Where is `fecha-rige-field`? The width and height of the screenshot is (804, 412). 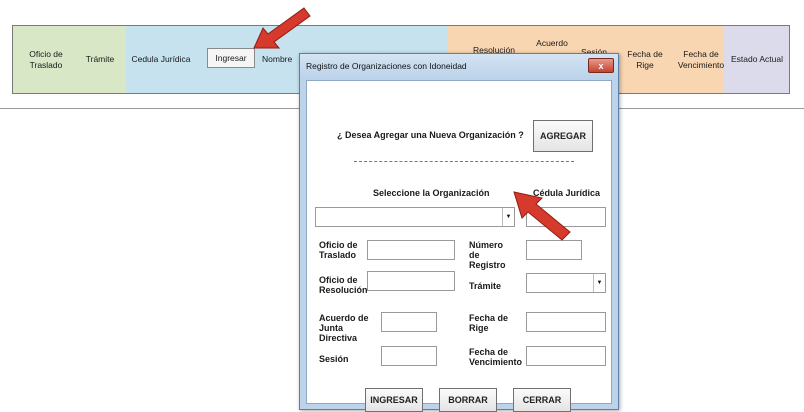 fecha-rige-field is located at coordinates (566, 322).